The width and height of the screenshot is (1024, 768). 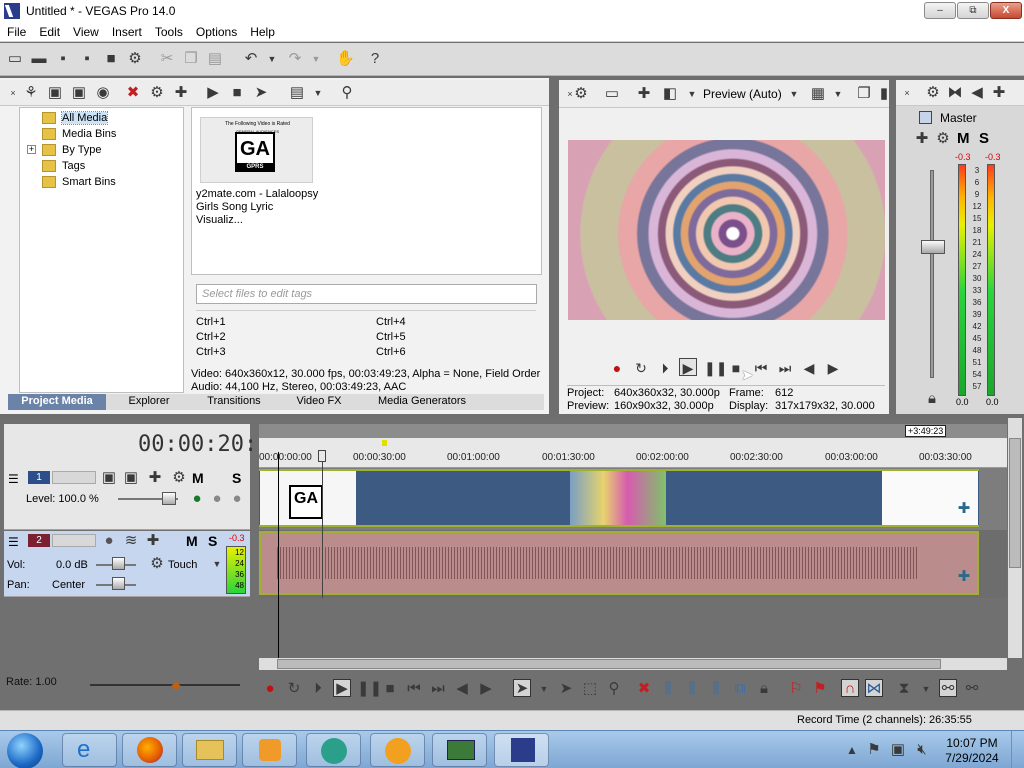 I want to click on make-compositing-child-icon: ●, so click(x=237, y=499).